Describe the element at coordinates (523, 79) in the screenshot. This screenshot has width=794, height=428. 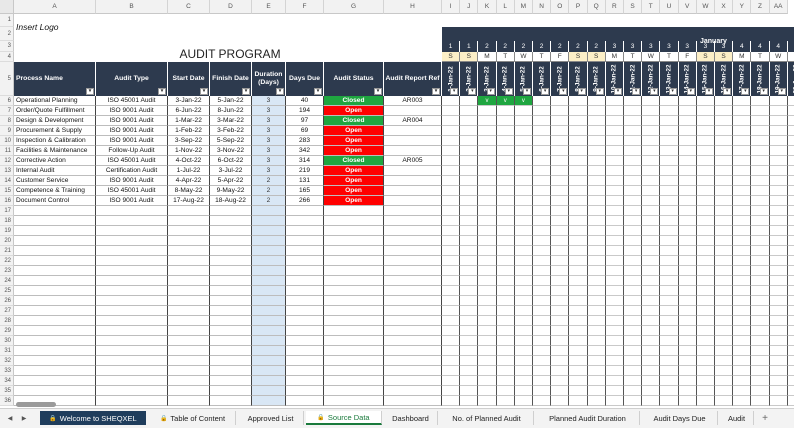
I see `date-header: 5-Jan-22 ▾` at that location.